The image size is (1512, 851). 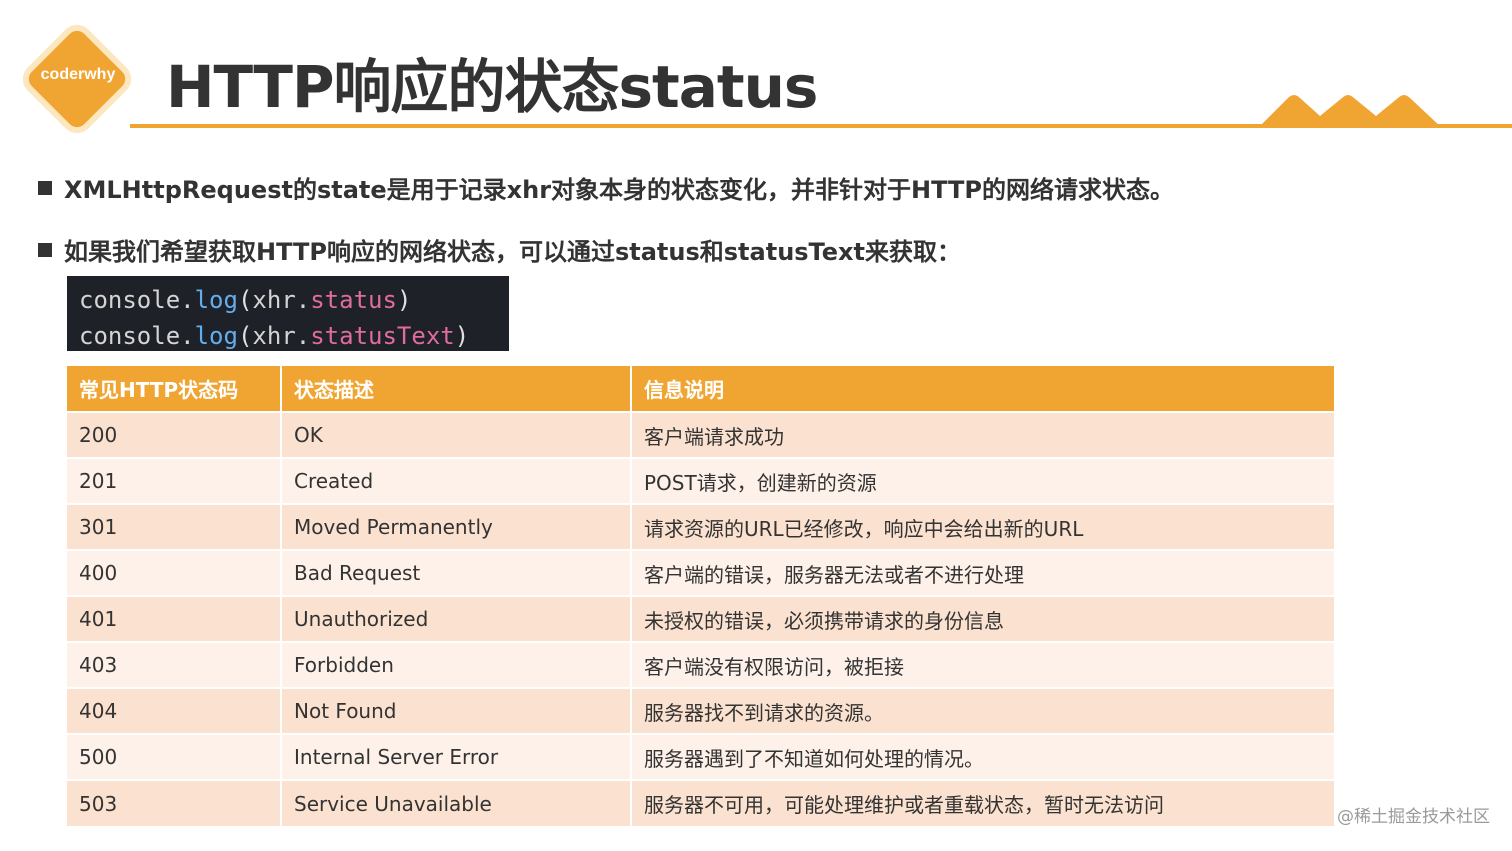 I want to click on table-cell: 客户端的错误，服务器无法或者不进行处理, so click(x=983, y=572).